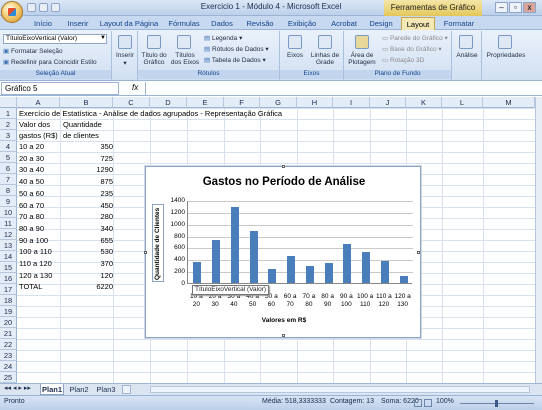  I want to click on column-header-e: E, so click(205, 102).